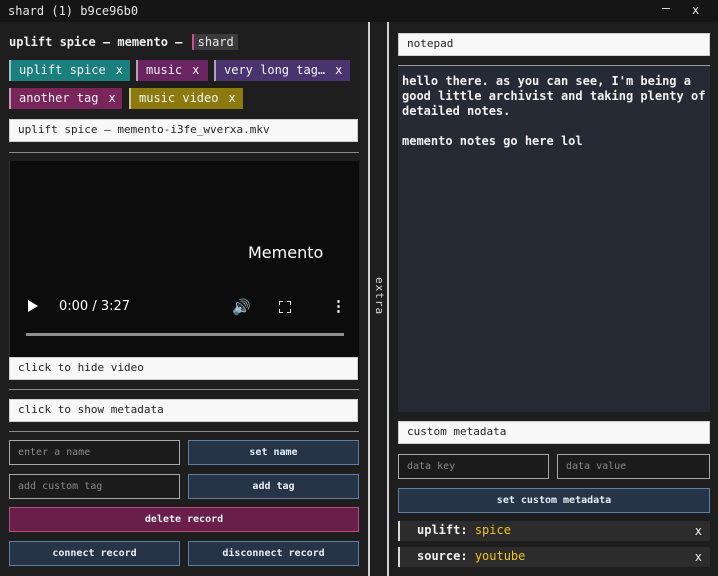 The image size is (718, 576). I want to click on video-progress-bar, so click(185, 334).